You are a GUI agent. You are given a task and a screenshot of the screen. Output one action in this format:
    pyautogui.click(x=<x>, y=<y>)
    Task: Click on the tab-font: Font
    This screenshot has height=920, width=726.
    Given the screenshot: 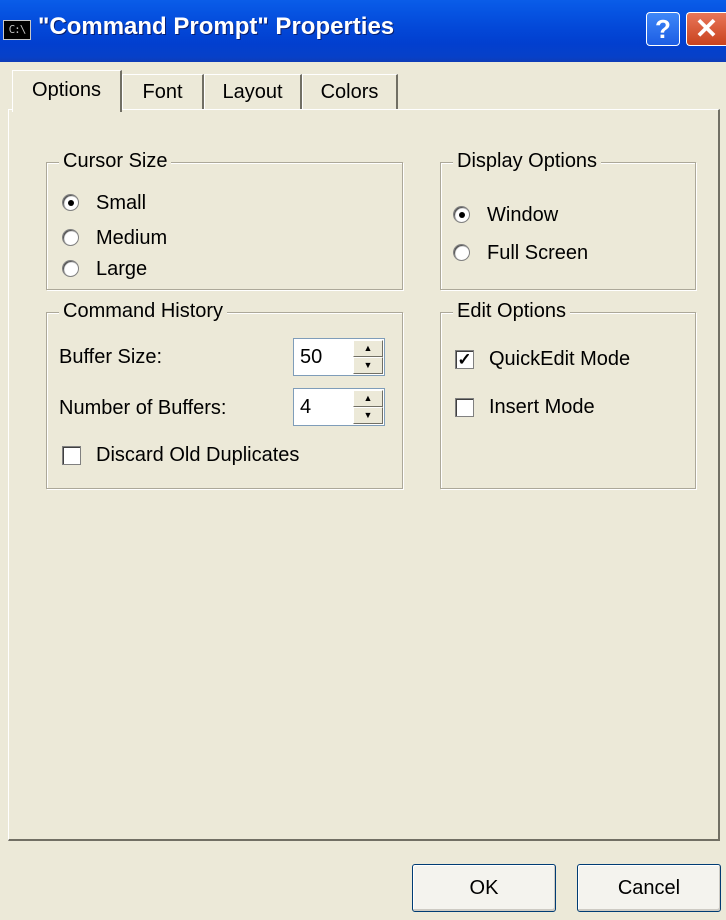 What is the action you would take?
    pyautogui.click(x=163, y=92)
    